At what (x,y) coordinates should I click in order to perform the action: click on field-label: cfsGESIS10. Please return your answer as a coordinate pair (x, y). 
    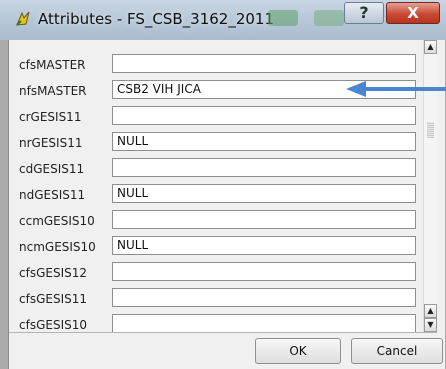
    Looking at the image, I should click on (53, 325).